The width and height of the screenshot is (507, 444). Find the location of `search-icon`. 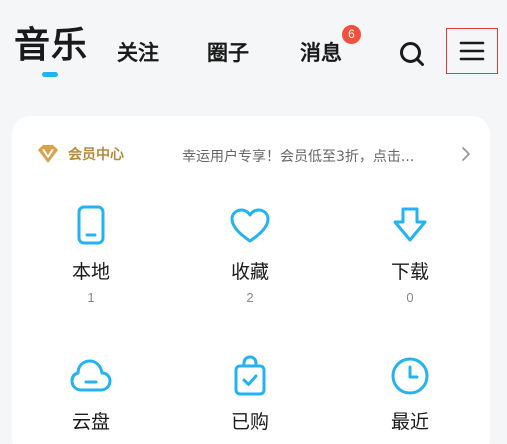

search-icon is located at coordinates (412, 54).